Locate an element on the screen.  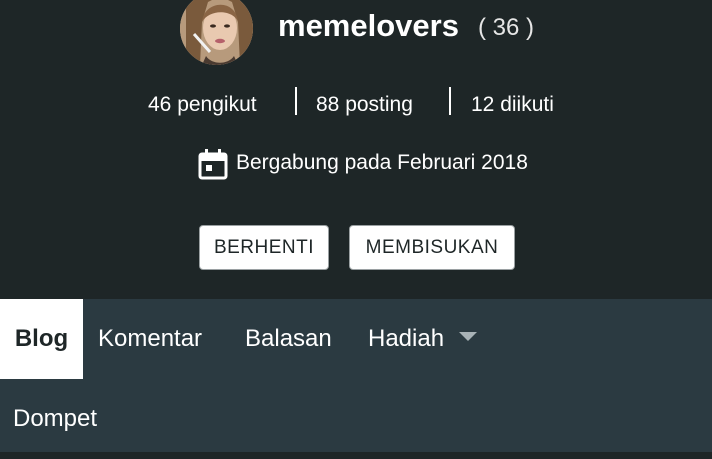
avatar-photo is located at coordinates (216, 32).